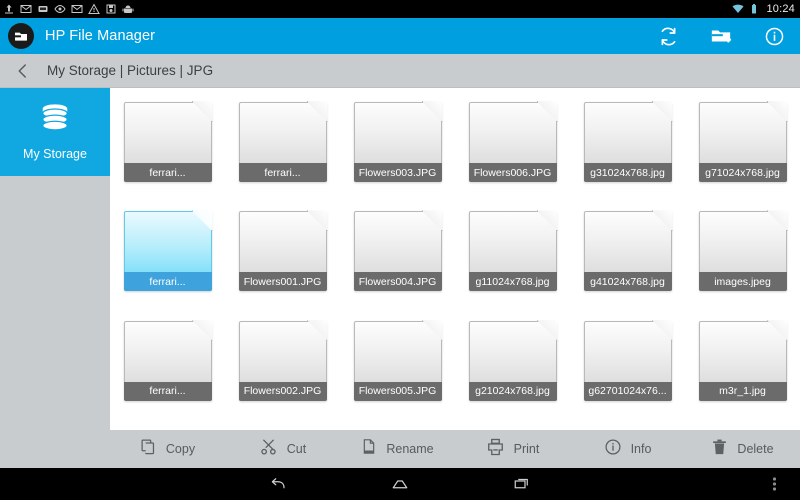  I want to click on overflow-menu-icon, so click(774, 484).